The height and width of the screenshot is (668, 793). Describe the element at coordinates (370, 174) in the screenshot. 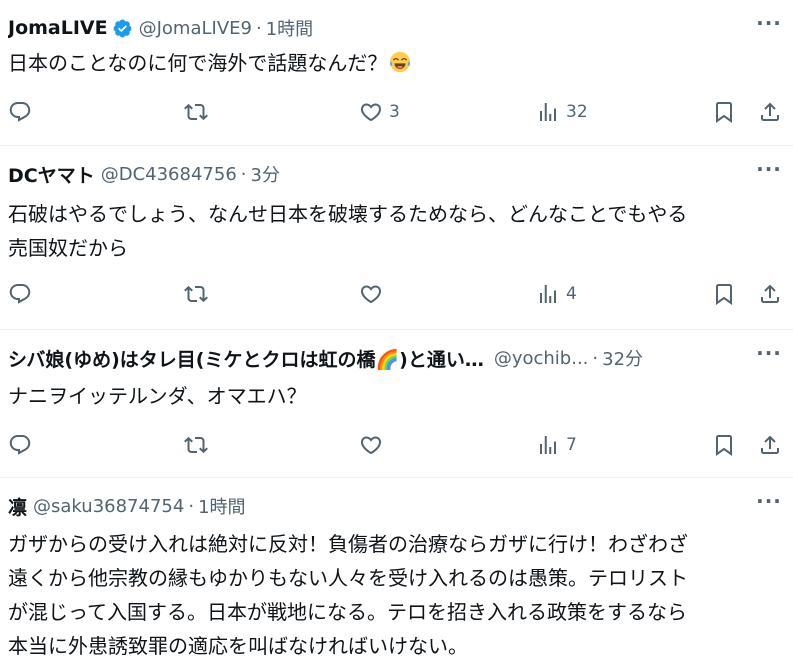

I see `post-header: DCヤマト @DC43684756 · 3分` at that location.